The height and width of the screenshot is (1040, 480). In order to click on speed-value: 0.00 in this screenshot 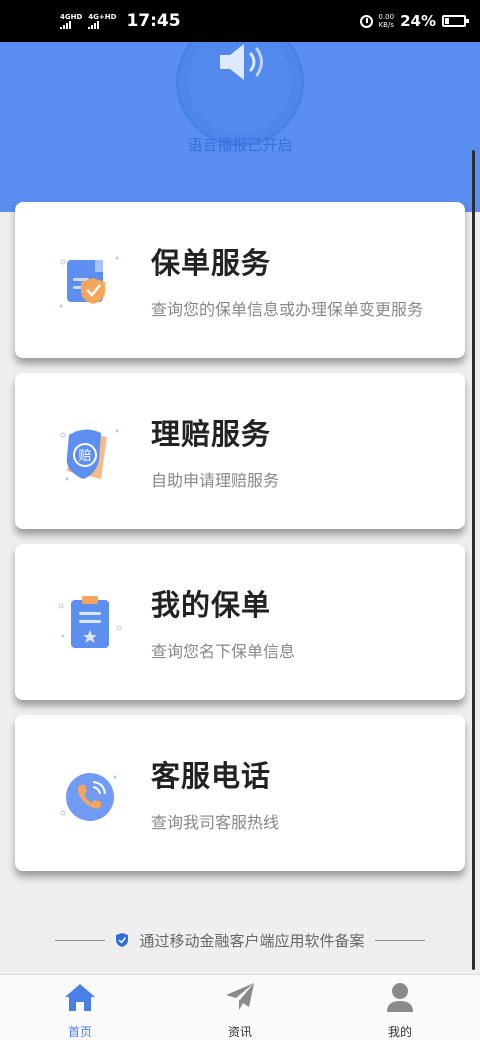, I will do `click(386, 17)`.